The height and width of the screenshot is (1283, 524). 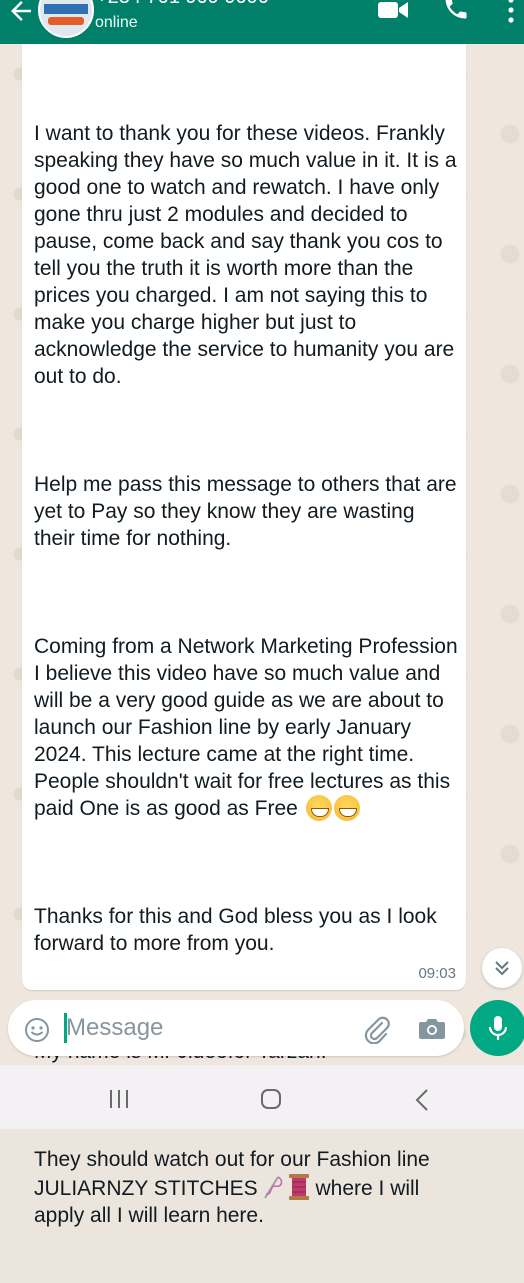 What do you see at coordinates (422, 1100) in the screenshot?
I see `back-icon` at bounding box center [422, 1100].